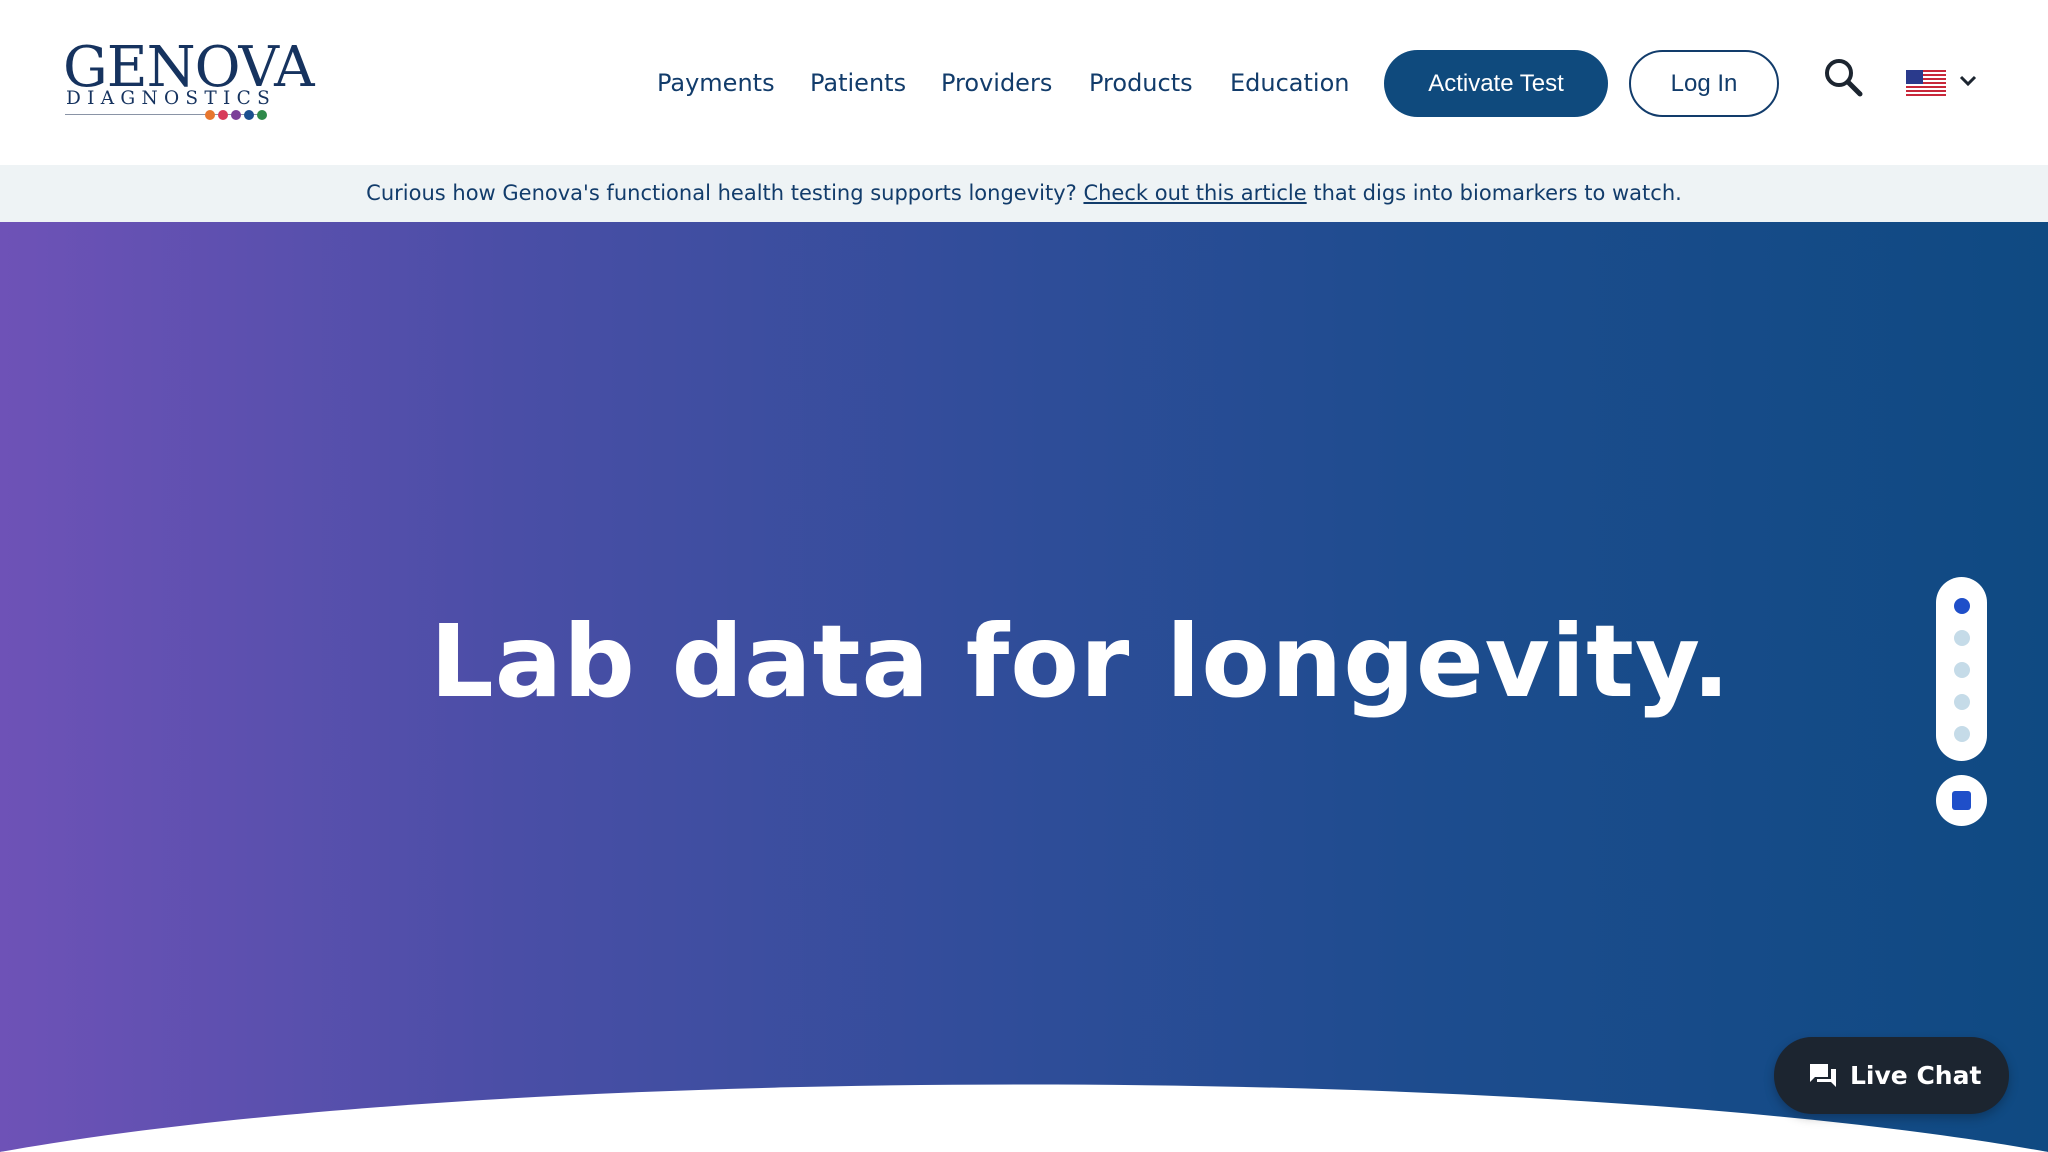 The height and width of the screenshot is (1152, 2048). What do you see at coordinates (1926, 83) in the screenshot?
I see `us-flag-icon` at bounding box center [1926, 83].